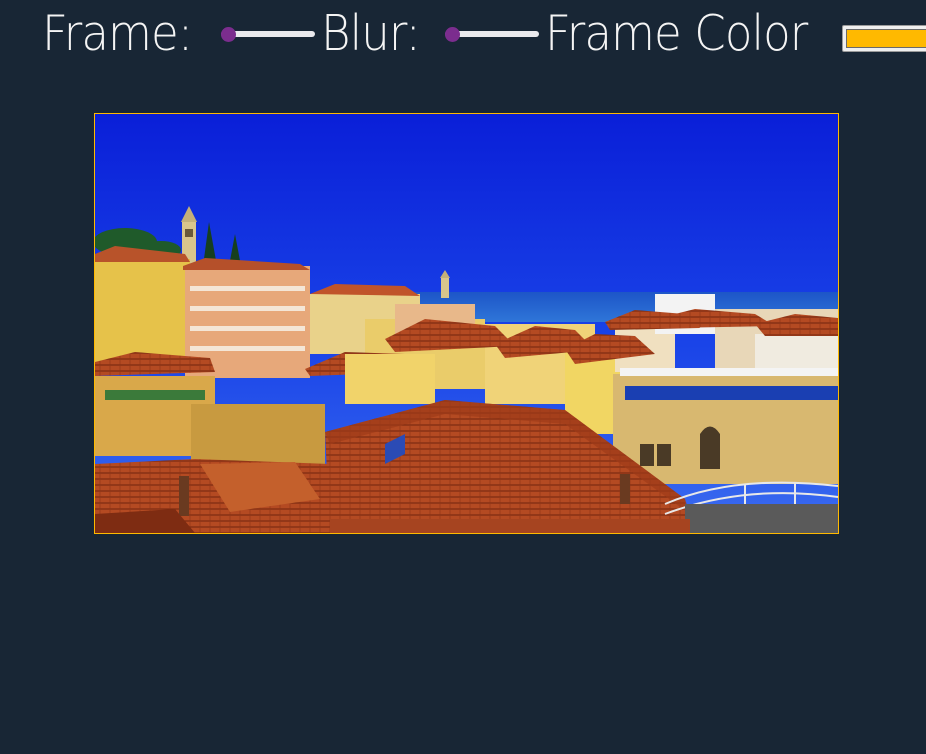 The image size is (926, 754). Describe the element at coordinates (492, 34) in the screenshot. I see `blur-slider` at that location.